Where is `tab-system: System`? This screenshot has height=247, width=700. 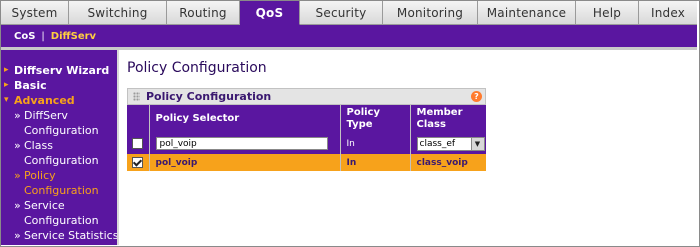 tab-system: System is located at coordinates (35, 13).